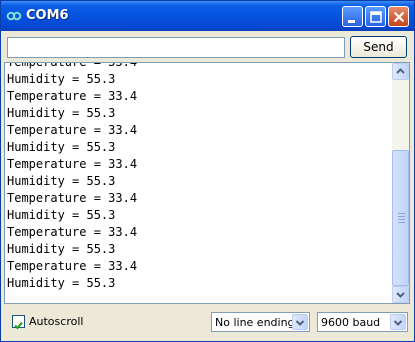 This screenshot has width=415, height=342. I want to click on checkmark-icon, so click(18, 325).